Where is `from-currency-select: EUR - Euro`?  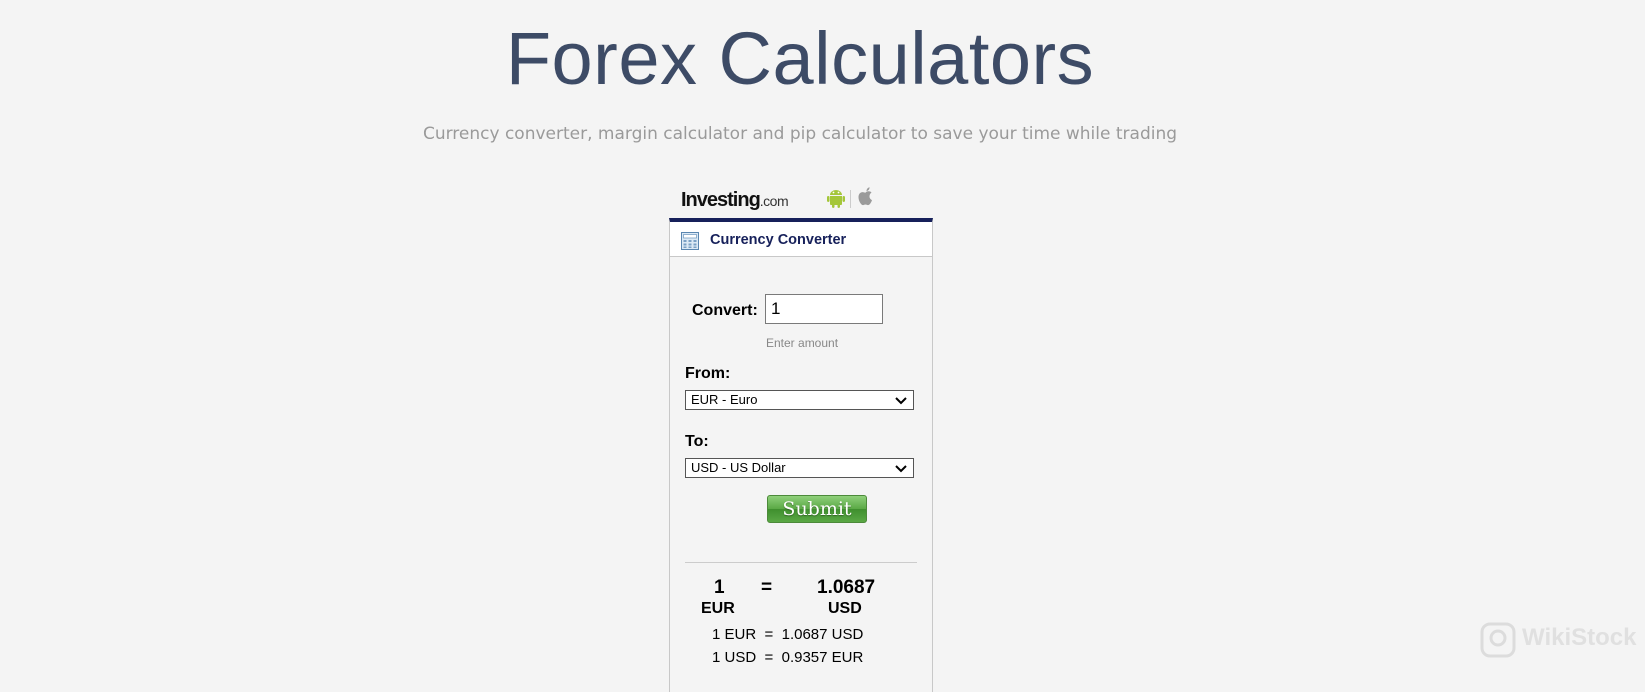
from-currency-select: EUR - Euro is located at coordinates (799, 400).